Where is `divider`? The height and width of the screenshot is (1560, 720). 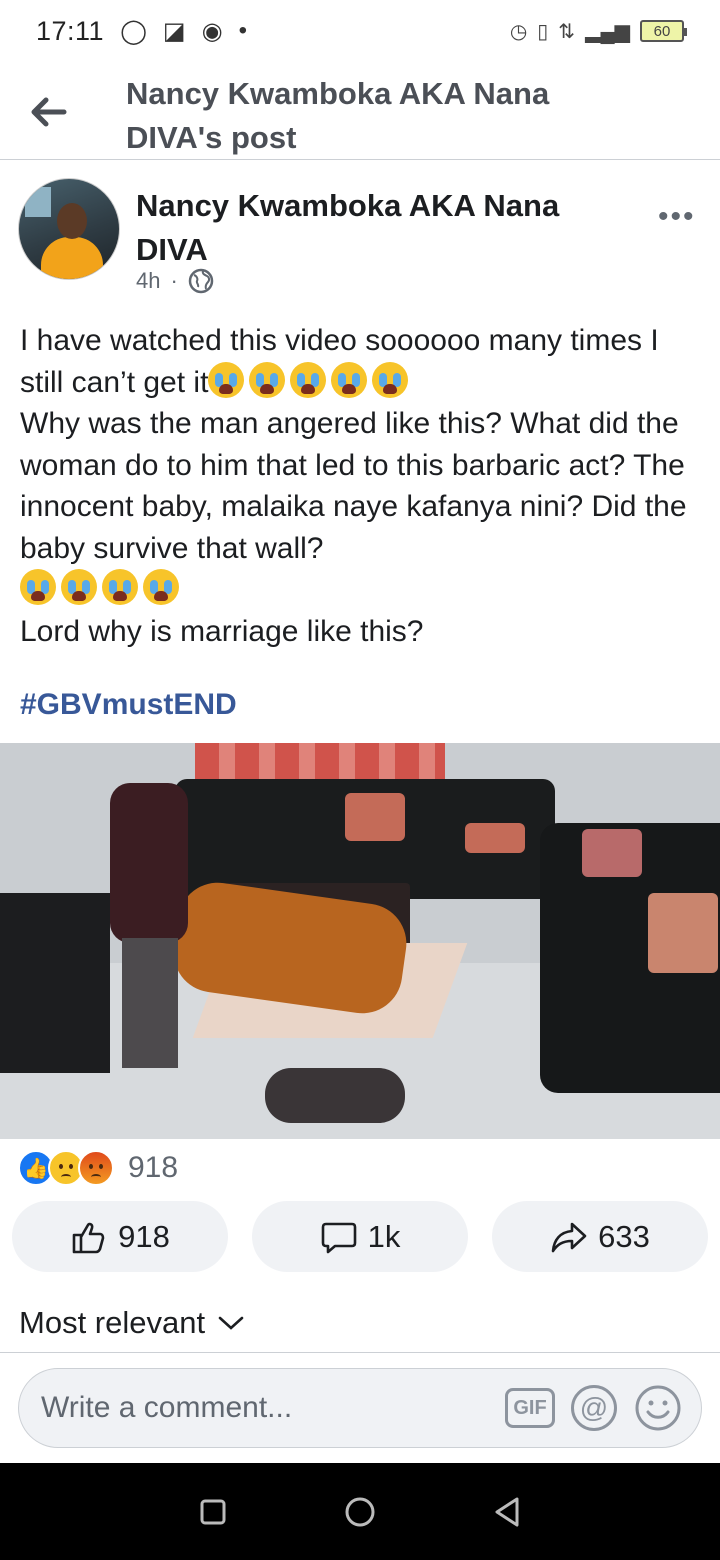 divider is located at coordinates (360, 1352).